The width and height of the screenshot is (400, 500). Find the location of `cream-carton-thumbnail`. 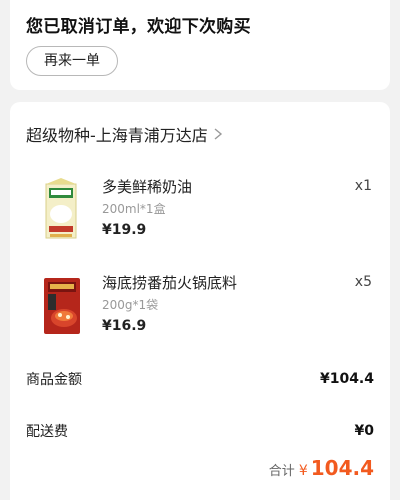

cream-carton-thumbnail is located at coordinates (61, 208).